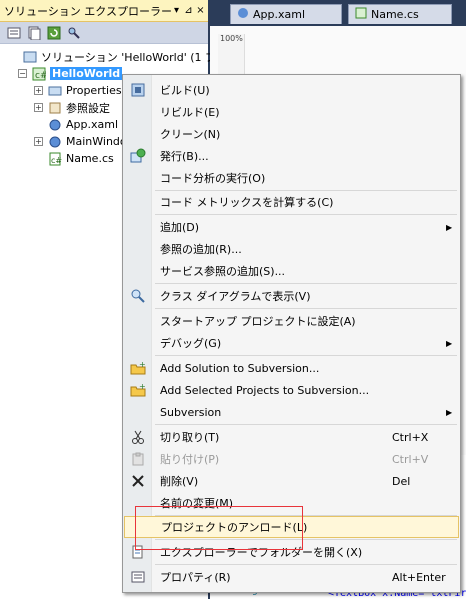  I want to click on tree-item-project: − c# HelloWorld, so click(70, 73).